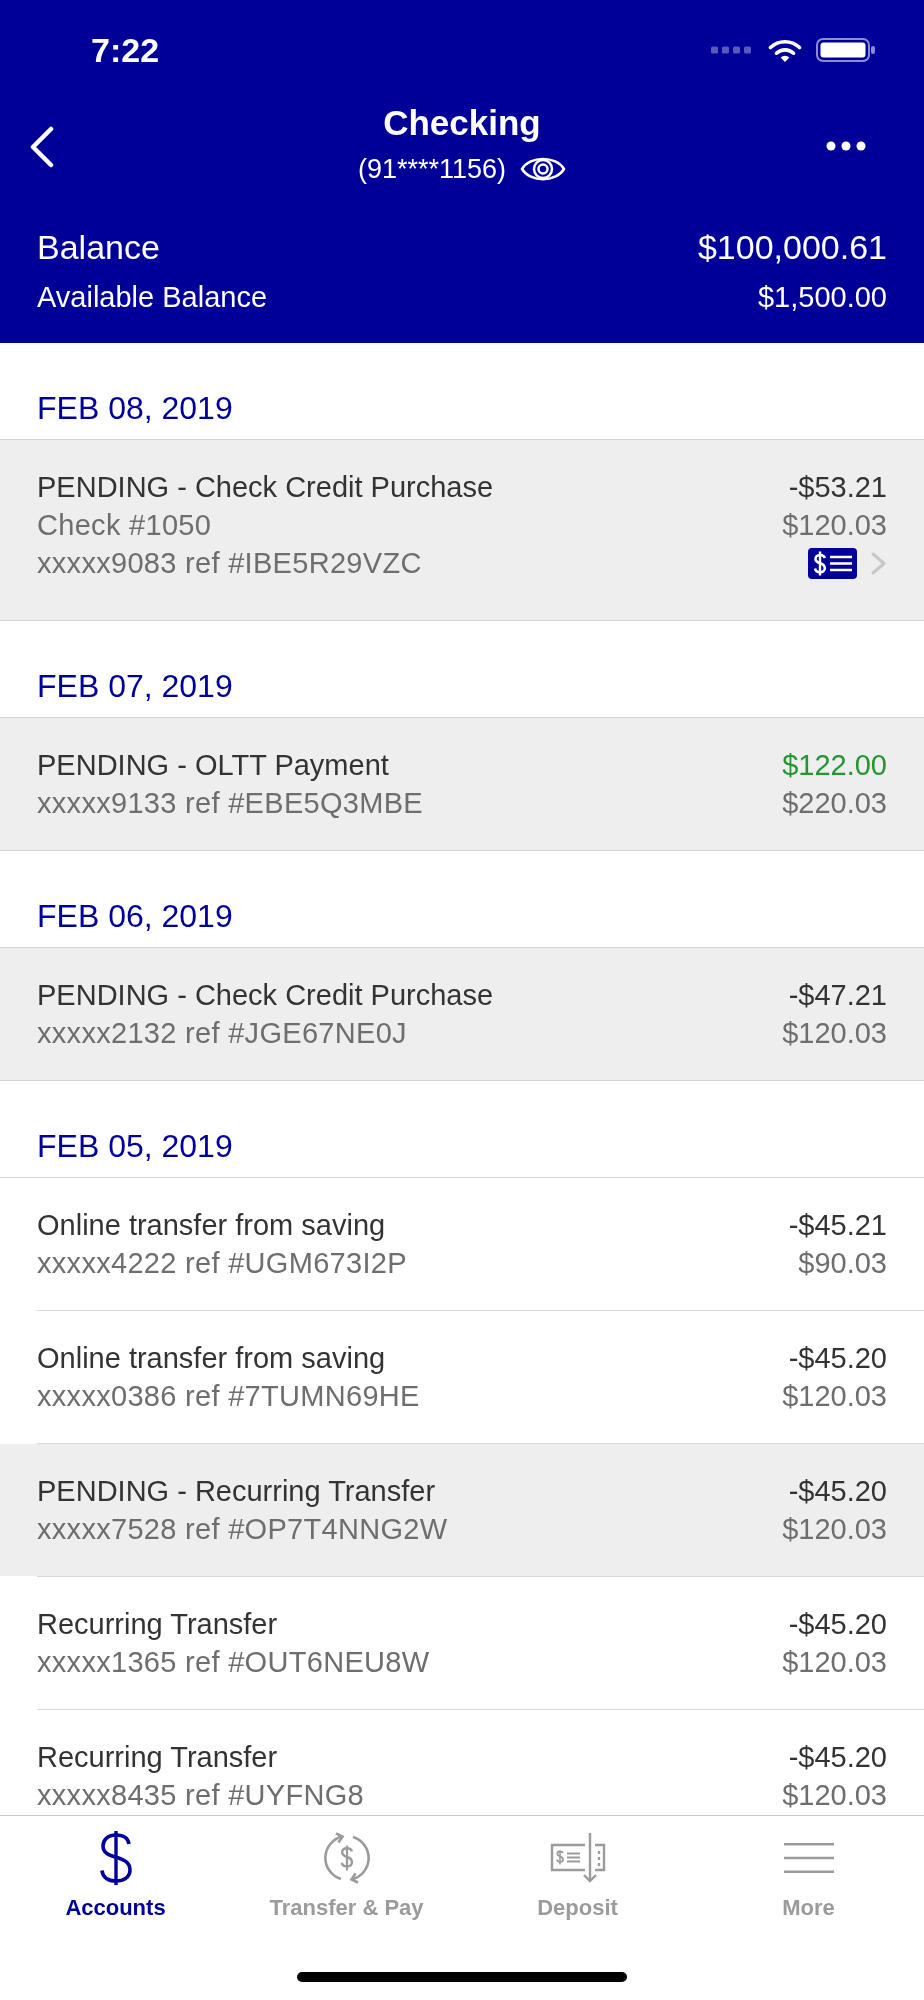 This screenshot has width=924, height=2000. What do you see at coordinates (230, 803) in the screenshot?
I see `transaction-detail: xxxxx9133 ref #EBE5Q3MBE` at bounding box center [230, 803].